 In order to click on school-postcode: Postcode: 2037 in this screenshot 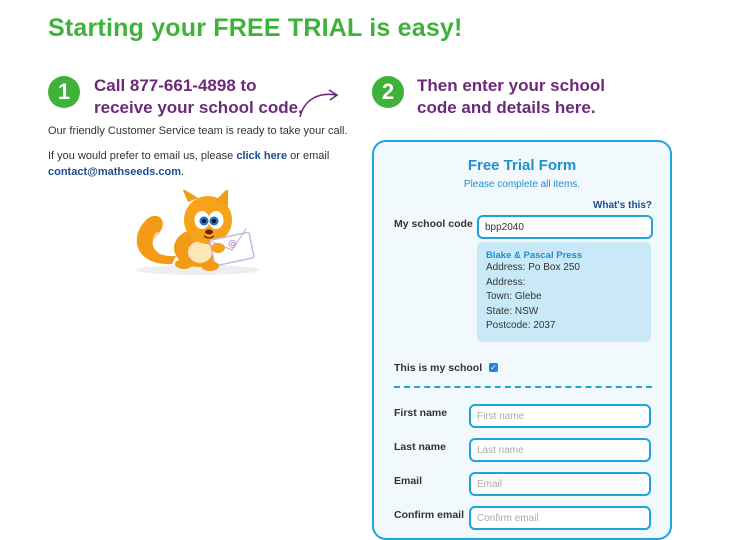, I will do `click(521, 325)`.